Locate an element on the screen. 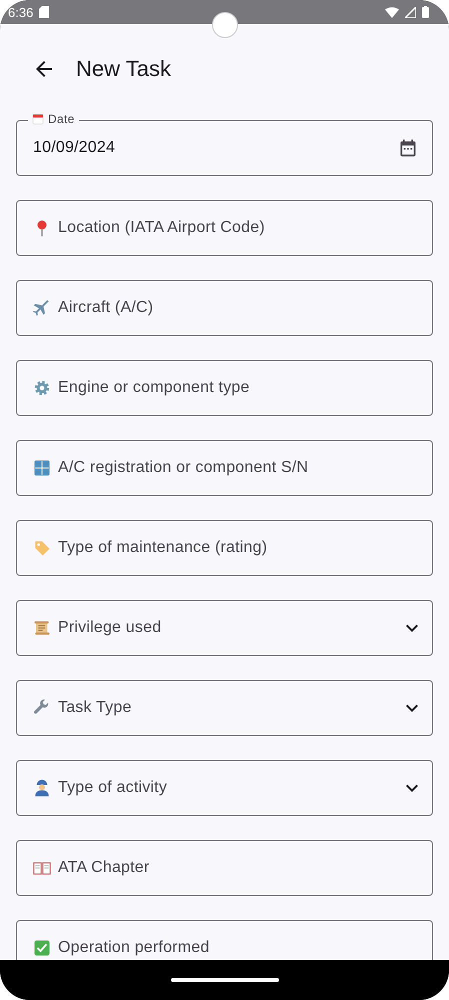  number-keys-icon is located at coordinates (42, 468).